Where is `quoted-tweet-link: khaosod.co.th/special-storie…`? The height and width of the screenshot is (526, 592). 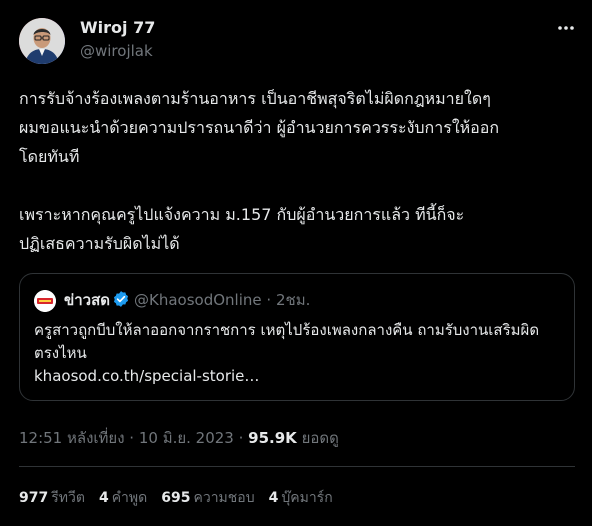 quoted-tweet-link: khaosod.co.th/special-storie… is located at coordinates (146, 376).